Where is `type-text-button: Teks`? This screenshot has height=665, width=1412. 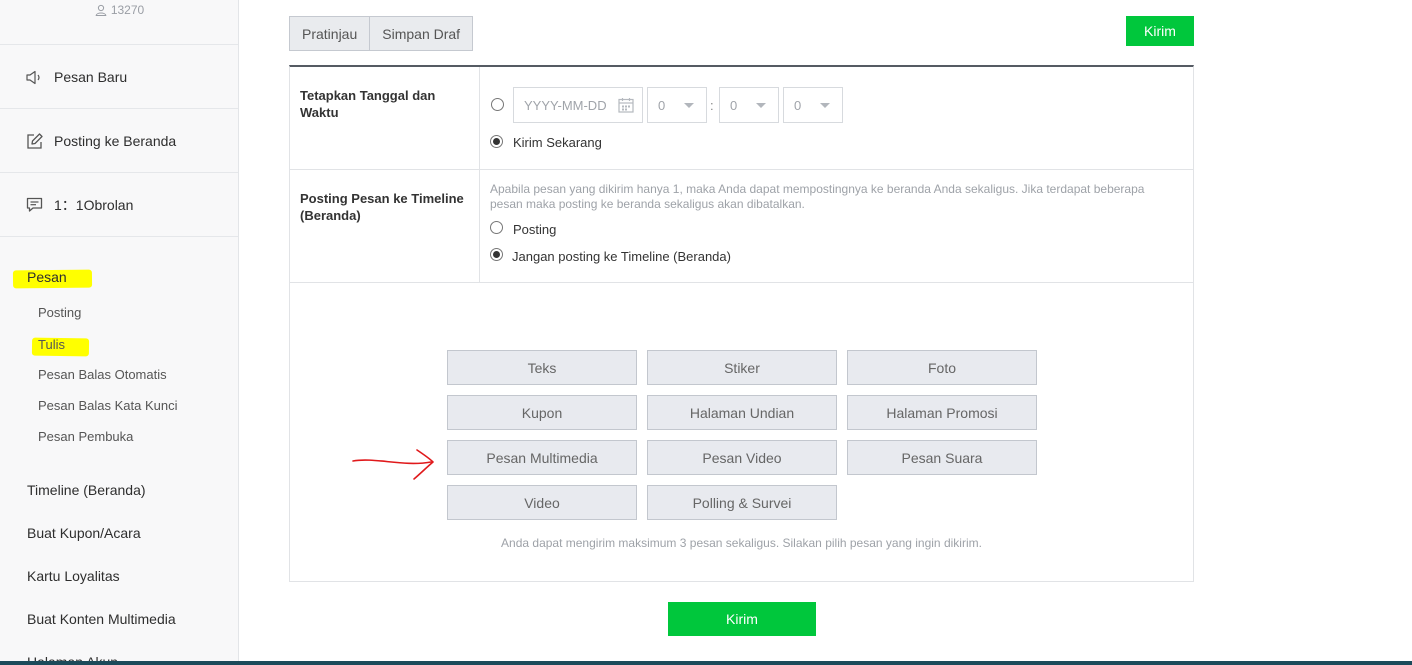
type-text-button: Teks is located at coordinates (542, 367).